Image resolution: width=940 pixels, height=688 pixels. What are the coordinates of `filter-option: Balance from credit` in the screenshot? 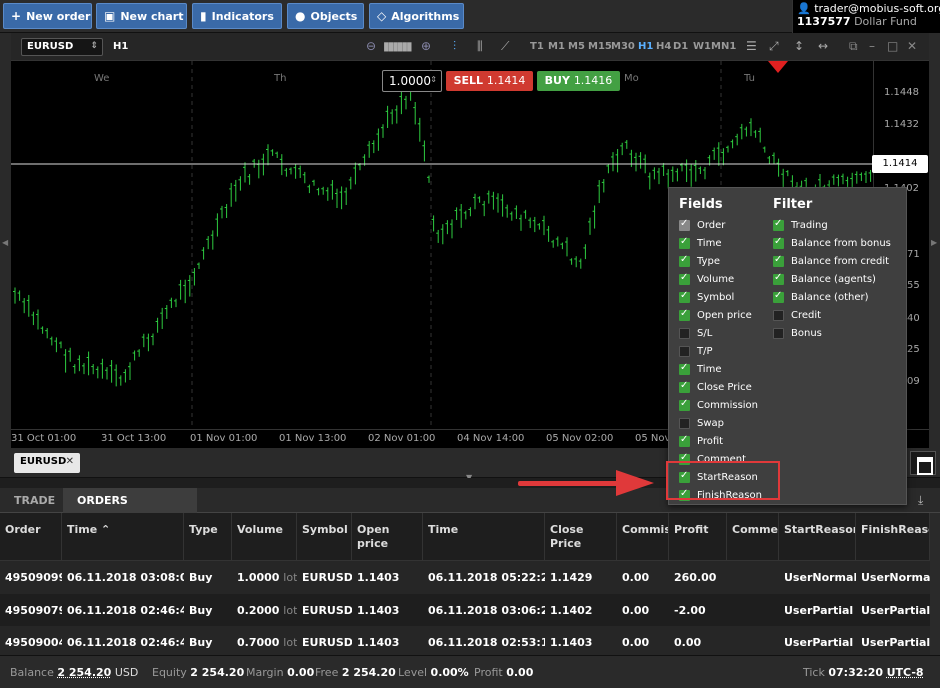 It's located at (832, 261).